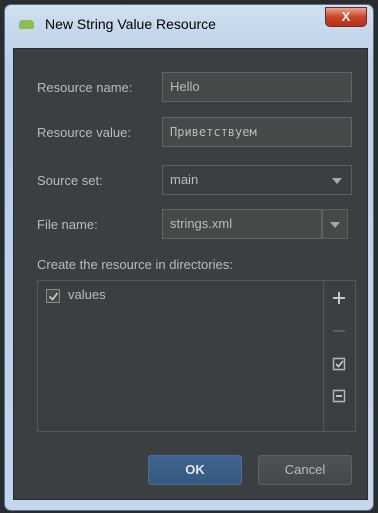 This screenshot has width=378, height=513. I want to click on close-button: X, so click(346, 17).